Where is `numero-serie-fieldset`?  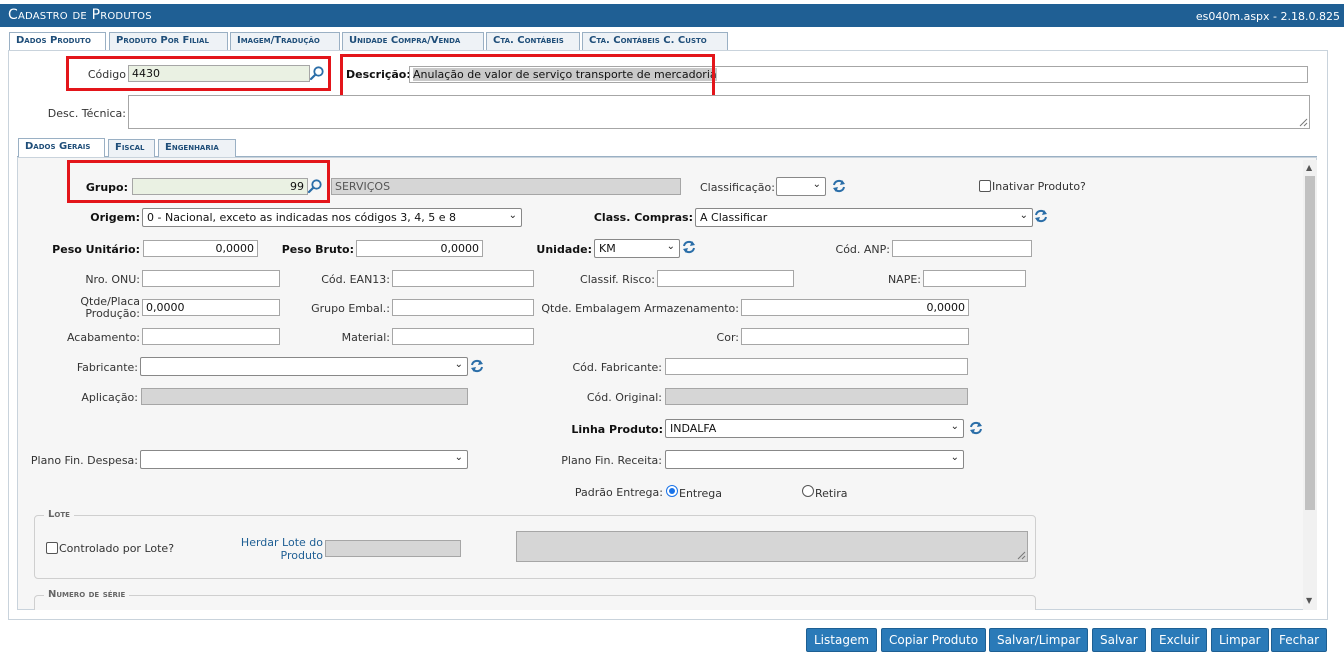
numero-serie-fieldset is located at coordinates (535, 602).